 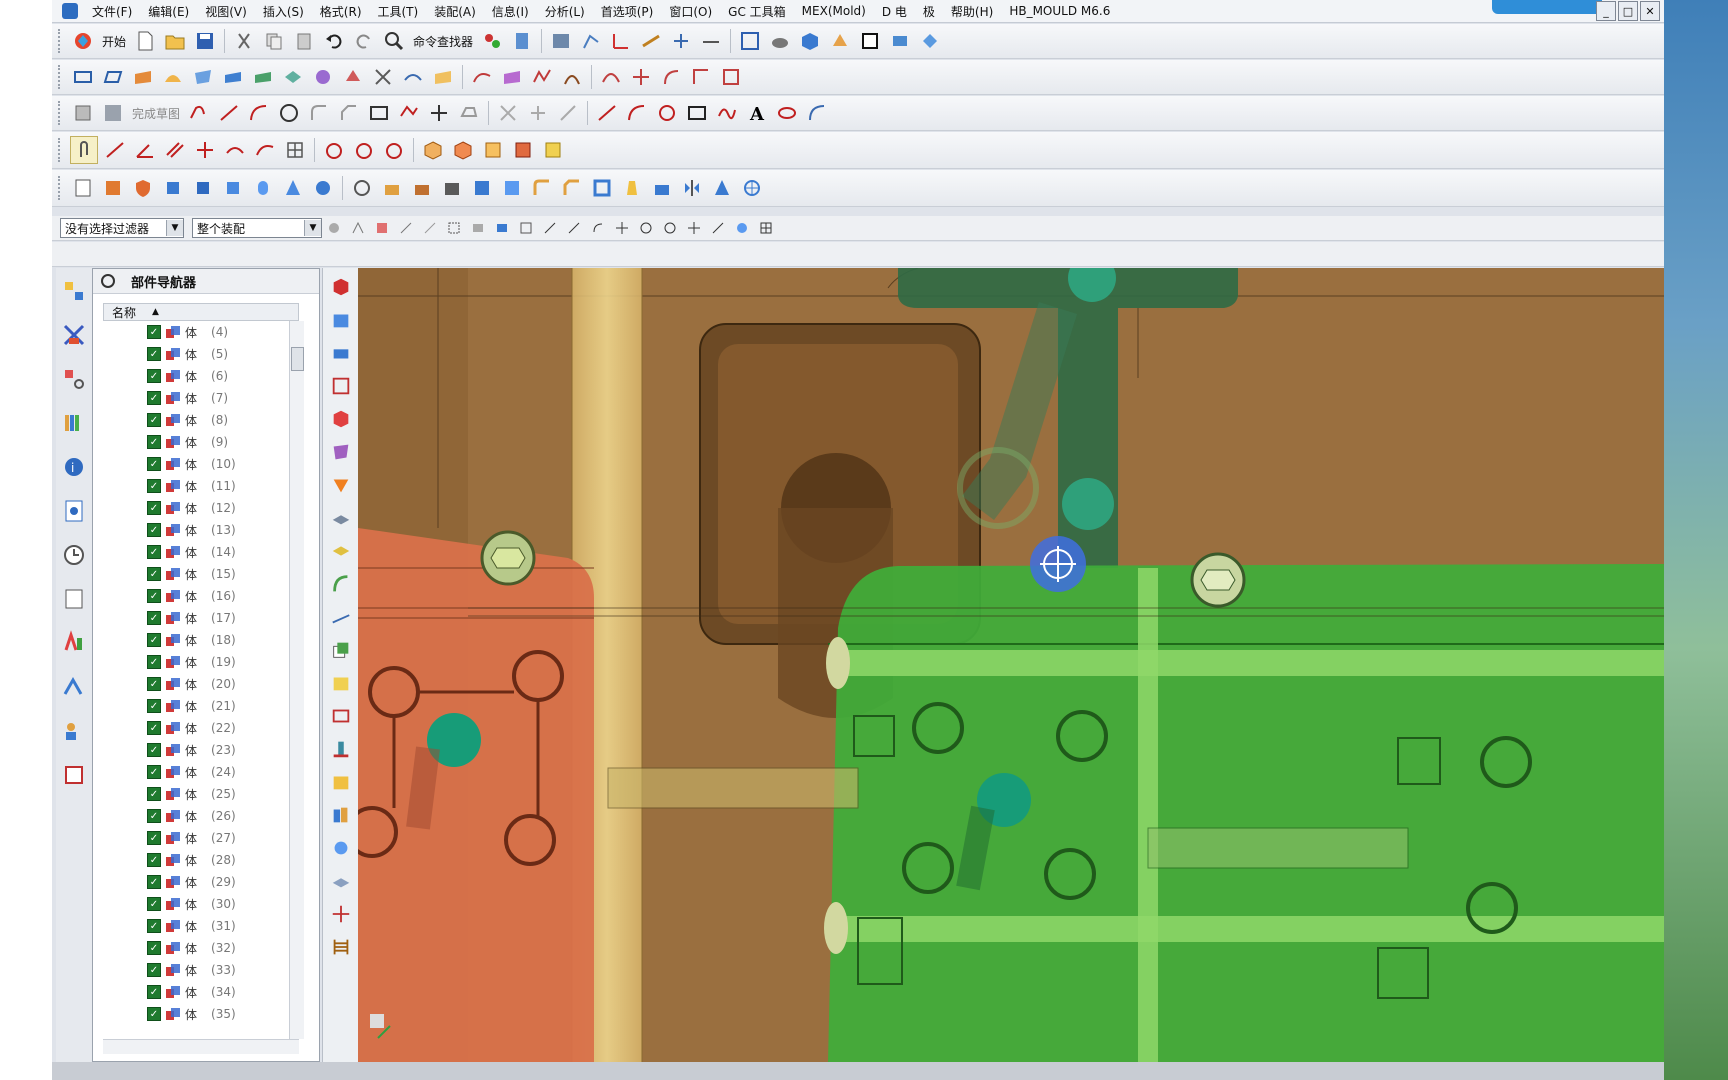 I want to click on circle-tangent-icon, so click(x=334, y=150).